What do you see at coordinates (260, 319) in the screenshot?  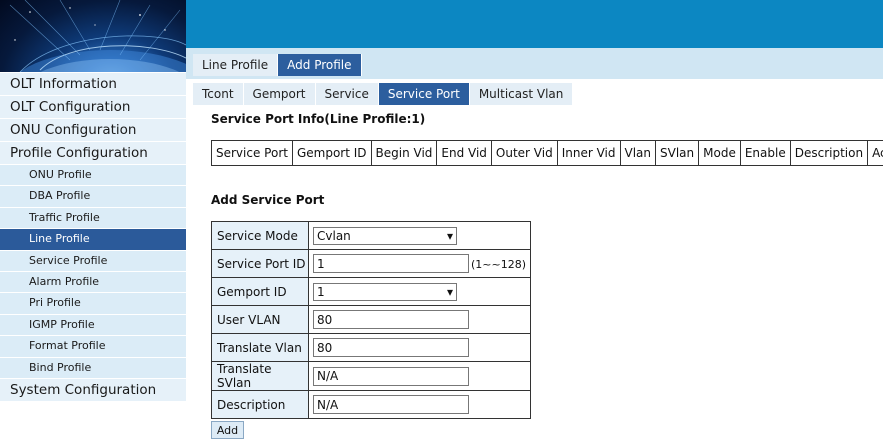 I see `user-vlan-label: User VLAN` at bounding box center [260, 319].